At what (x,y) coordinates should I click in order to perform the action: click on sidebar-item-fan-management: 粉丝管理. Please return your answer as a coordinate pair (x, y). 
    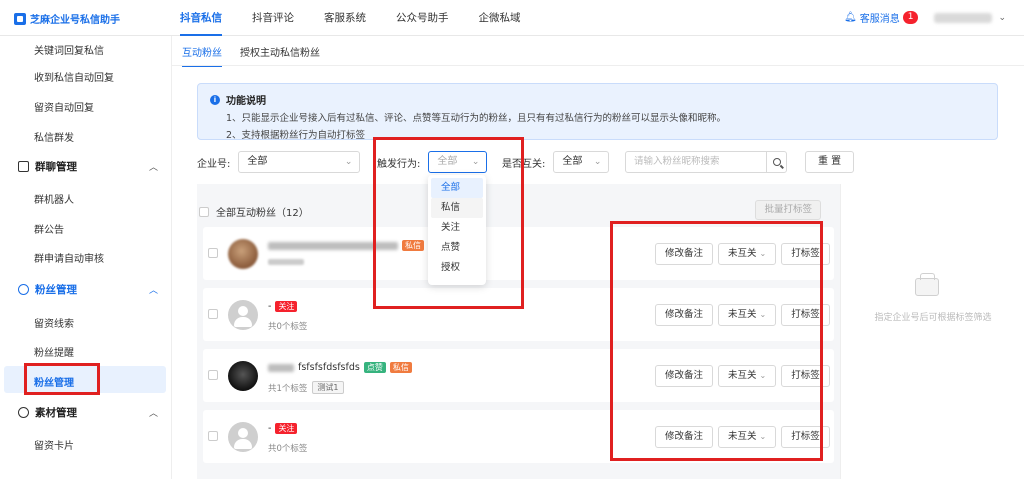
    Looking at the image, I should click on (54, 381).